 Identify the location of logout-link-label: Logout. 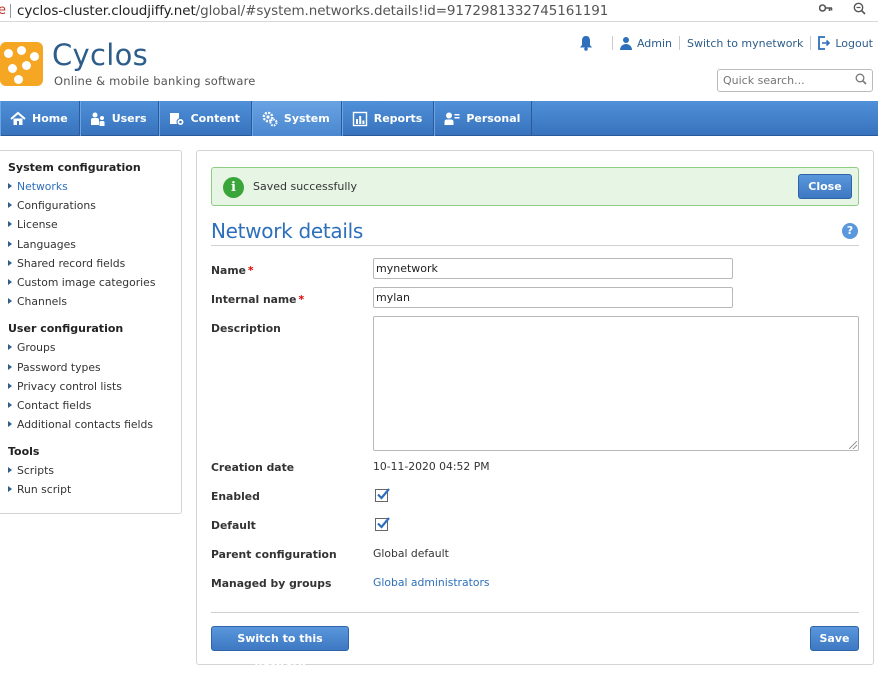
(854, 43).